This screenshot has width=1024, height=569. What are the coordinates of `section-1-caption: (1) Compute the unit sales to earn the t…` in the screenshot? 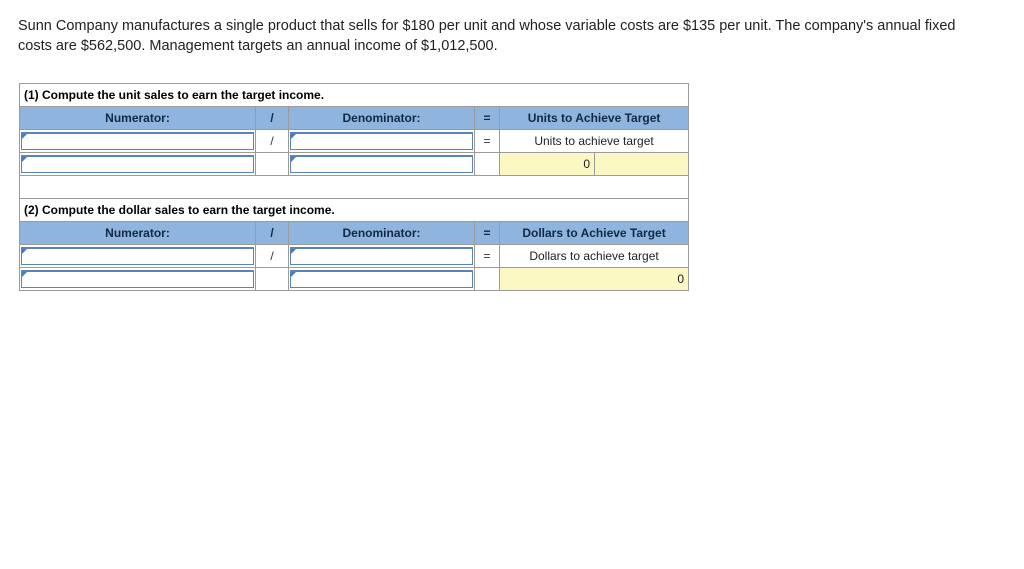 It's located at (354, 95).